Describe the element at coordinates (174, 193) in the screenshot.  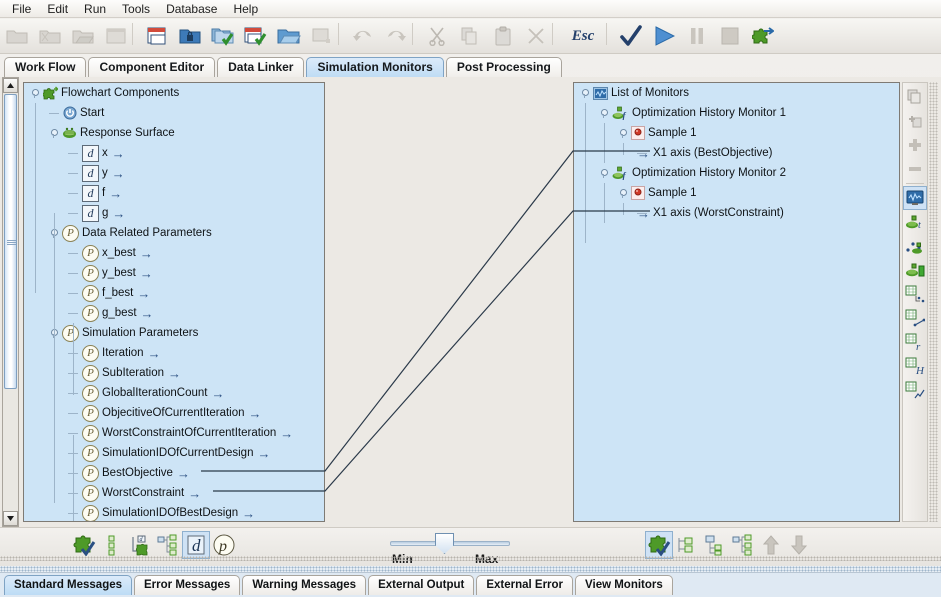
I see `tree-node: d f →` at that location.